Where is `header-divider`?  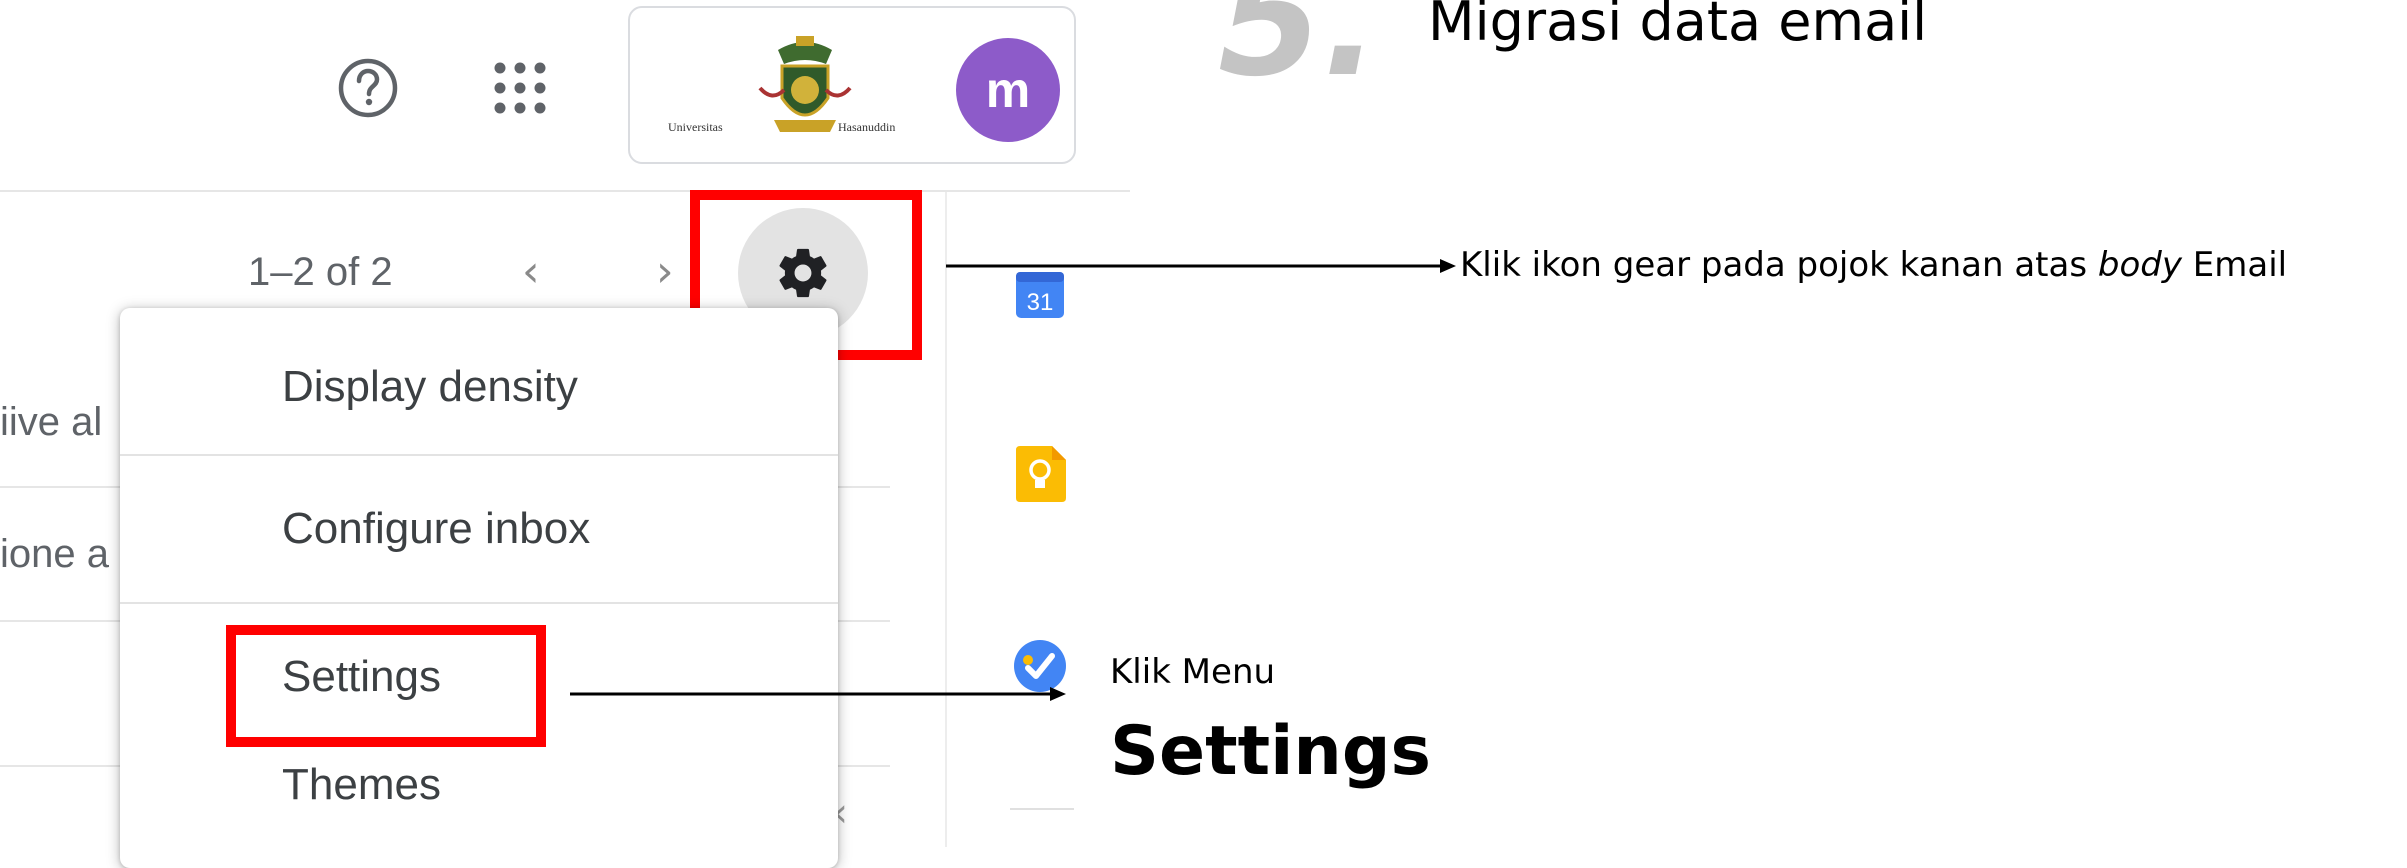
header-divider is located at coordinates (565, 191).